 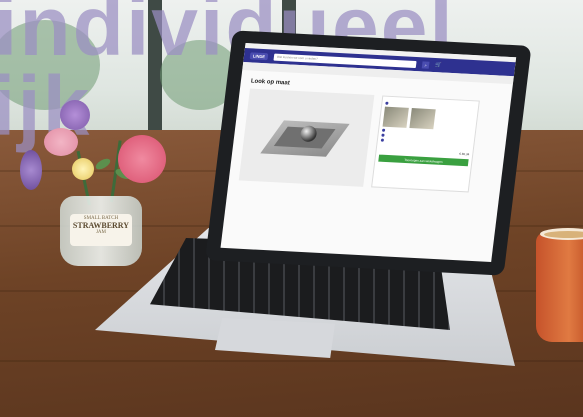 I want to click on yellow-flower, so click(x=83, y=169).